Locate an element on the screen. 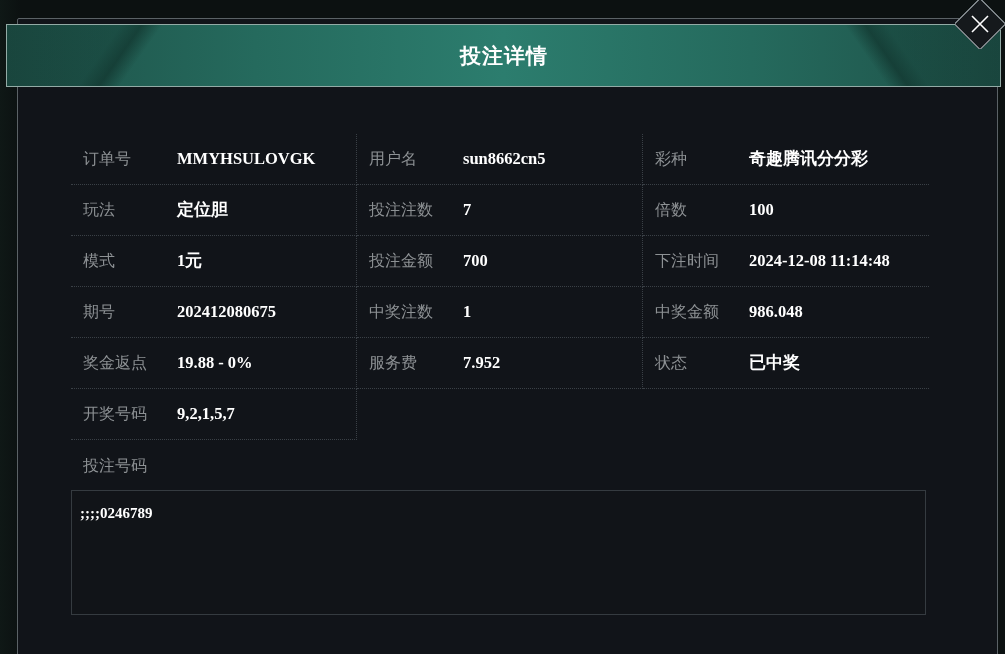 This screenshot has height=654, width=1005. field-label: 服务费 is located at coordinates (393, 363).